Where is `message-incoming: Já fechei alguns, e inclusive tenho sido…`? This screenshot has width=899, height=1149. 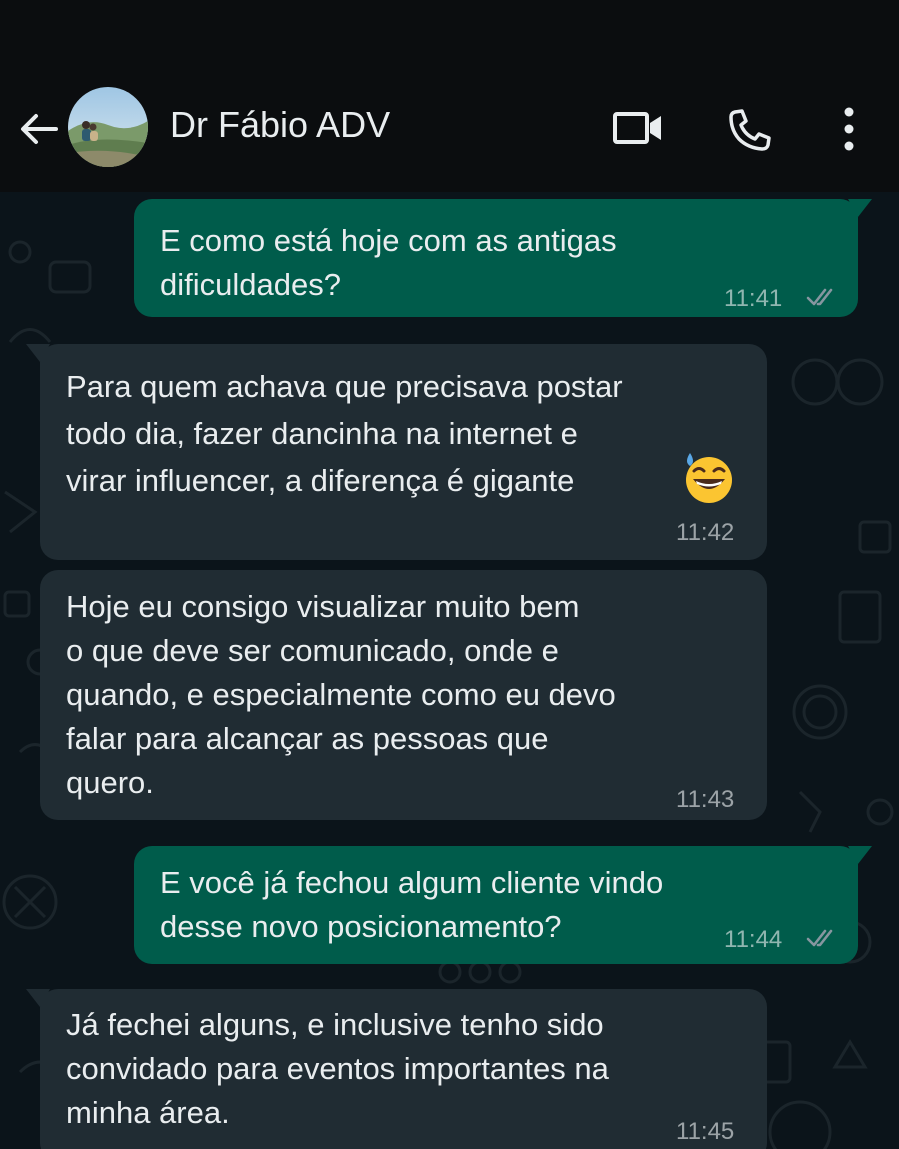
message-incoming: Já fechei alguns, e inclusive tenho sido… is located at coordinates (396, 1069).